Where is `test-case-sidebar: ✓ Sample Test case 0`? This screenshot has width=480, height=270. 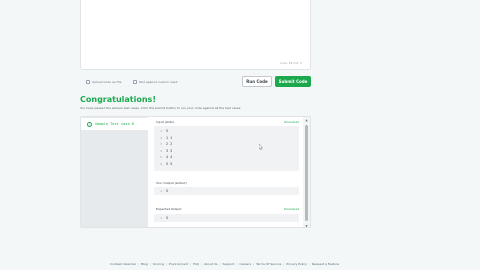 test-case-sidebar: ✓ Sample Test case 0 is located at coordinates (114, 172).